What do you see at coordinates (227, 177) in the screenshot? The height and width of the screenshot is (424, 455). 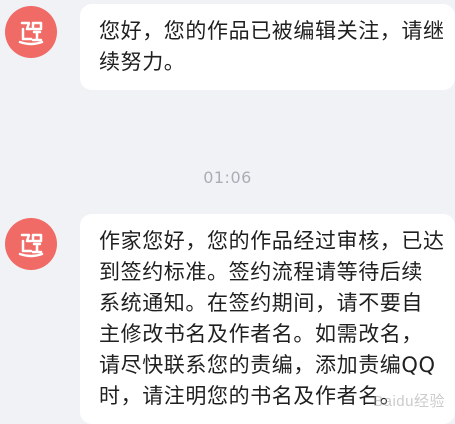 I see `timestamp: 01:06` at bounding box center [227, 177].